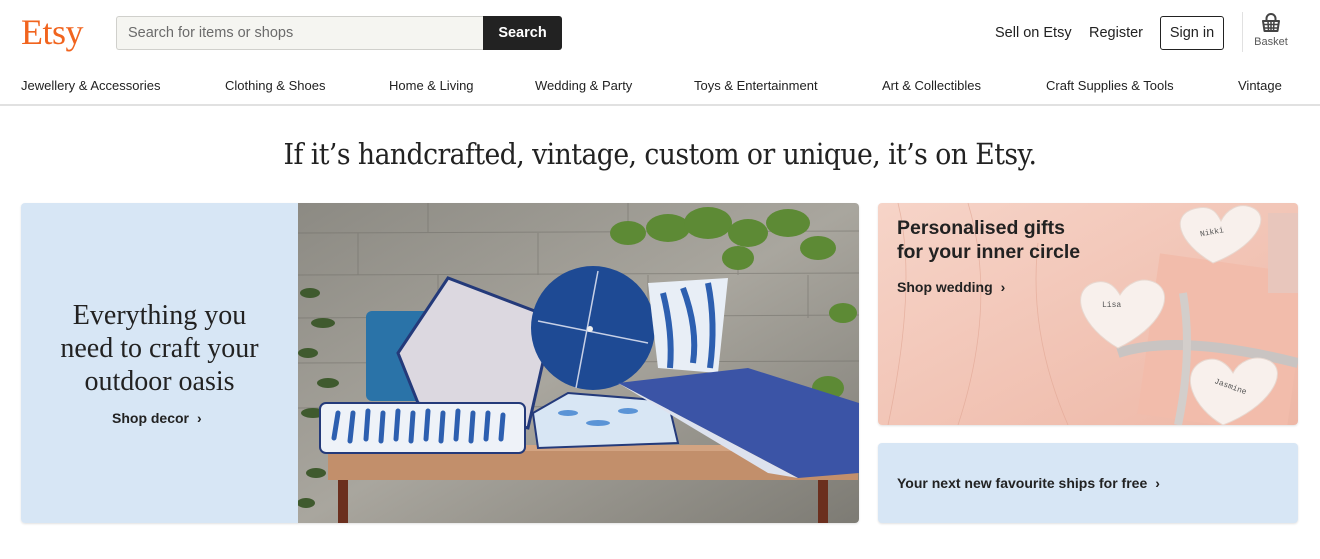  Describe the element at coordinates (52, 32) in the screenshot. I see `etsy-logo: Etsy` at that location.